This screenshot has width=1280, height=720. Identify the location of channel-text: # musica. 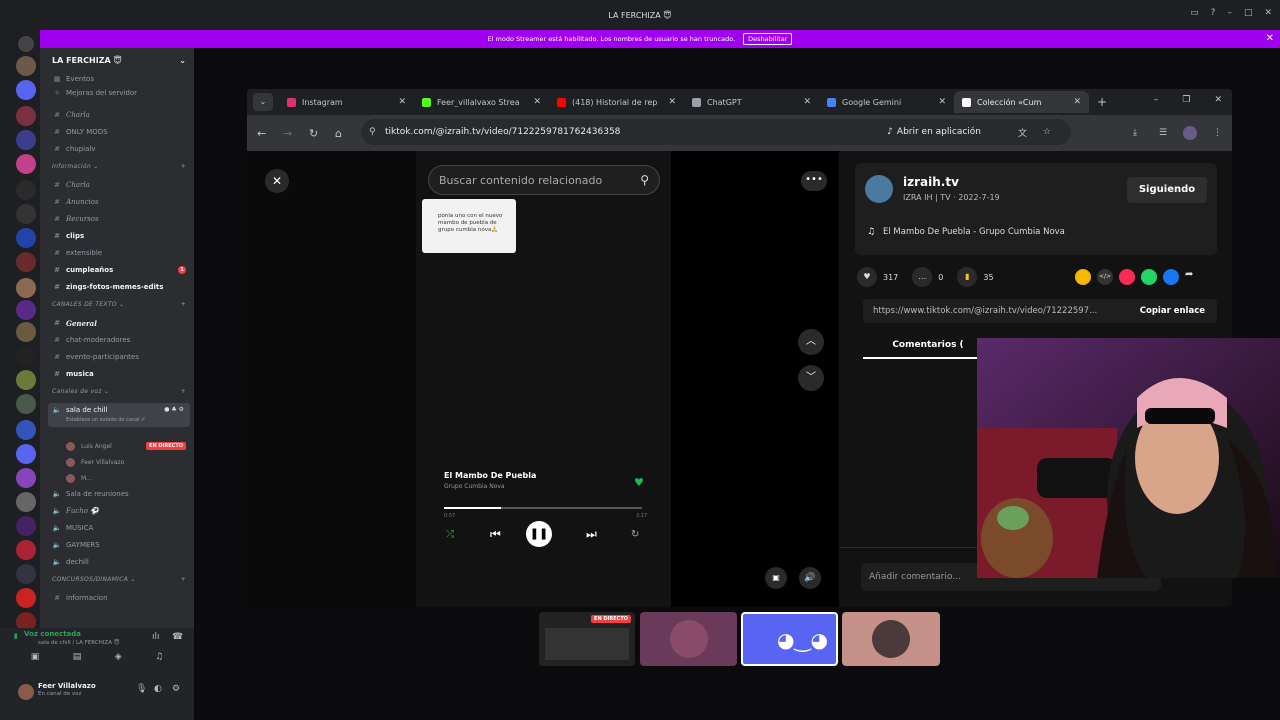
(117, 374).